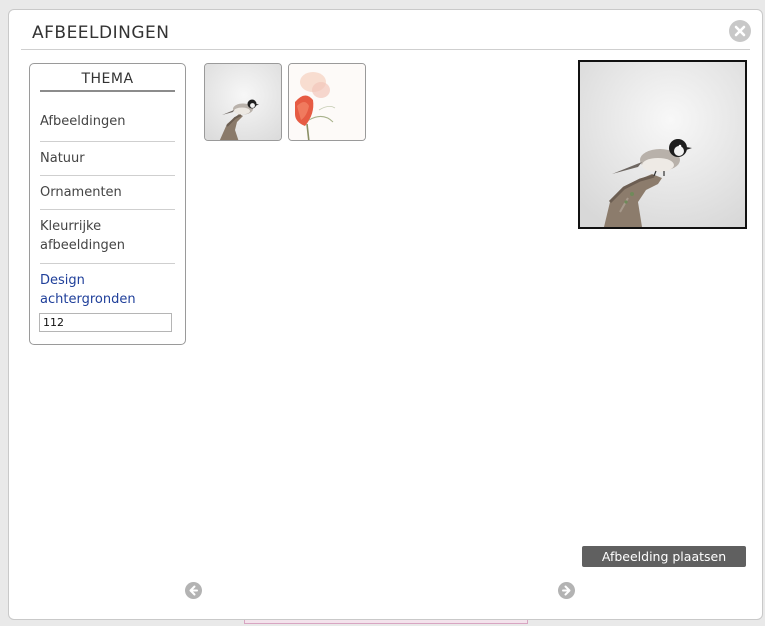 This screenshot has width=765, height=626. What do you see at coordinates (327, 102) in the screenshot?
I see `thumbnail-rose` at bounding box center [327, 102].